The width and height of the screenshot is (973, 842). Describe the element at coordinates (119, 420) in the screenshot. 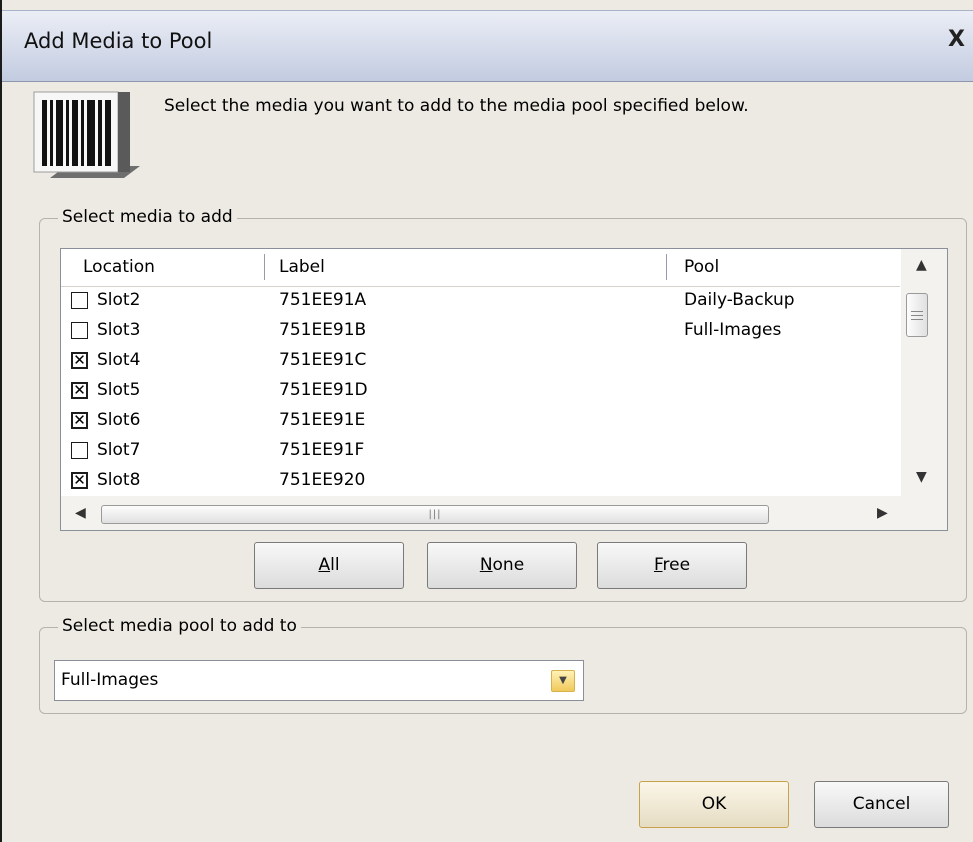

I see `location-cell: Slot6` at that location.